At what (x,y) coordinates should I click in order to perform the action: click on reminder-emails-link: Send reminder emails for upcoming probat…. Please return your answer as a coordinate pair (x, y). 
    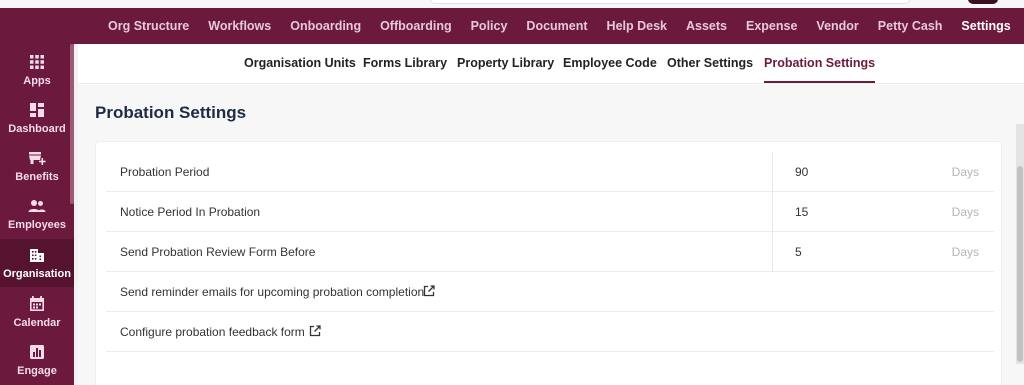
    Looking at the image, I should click on (272, 292).